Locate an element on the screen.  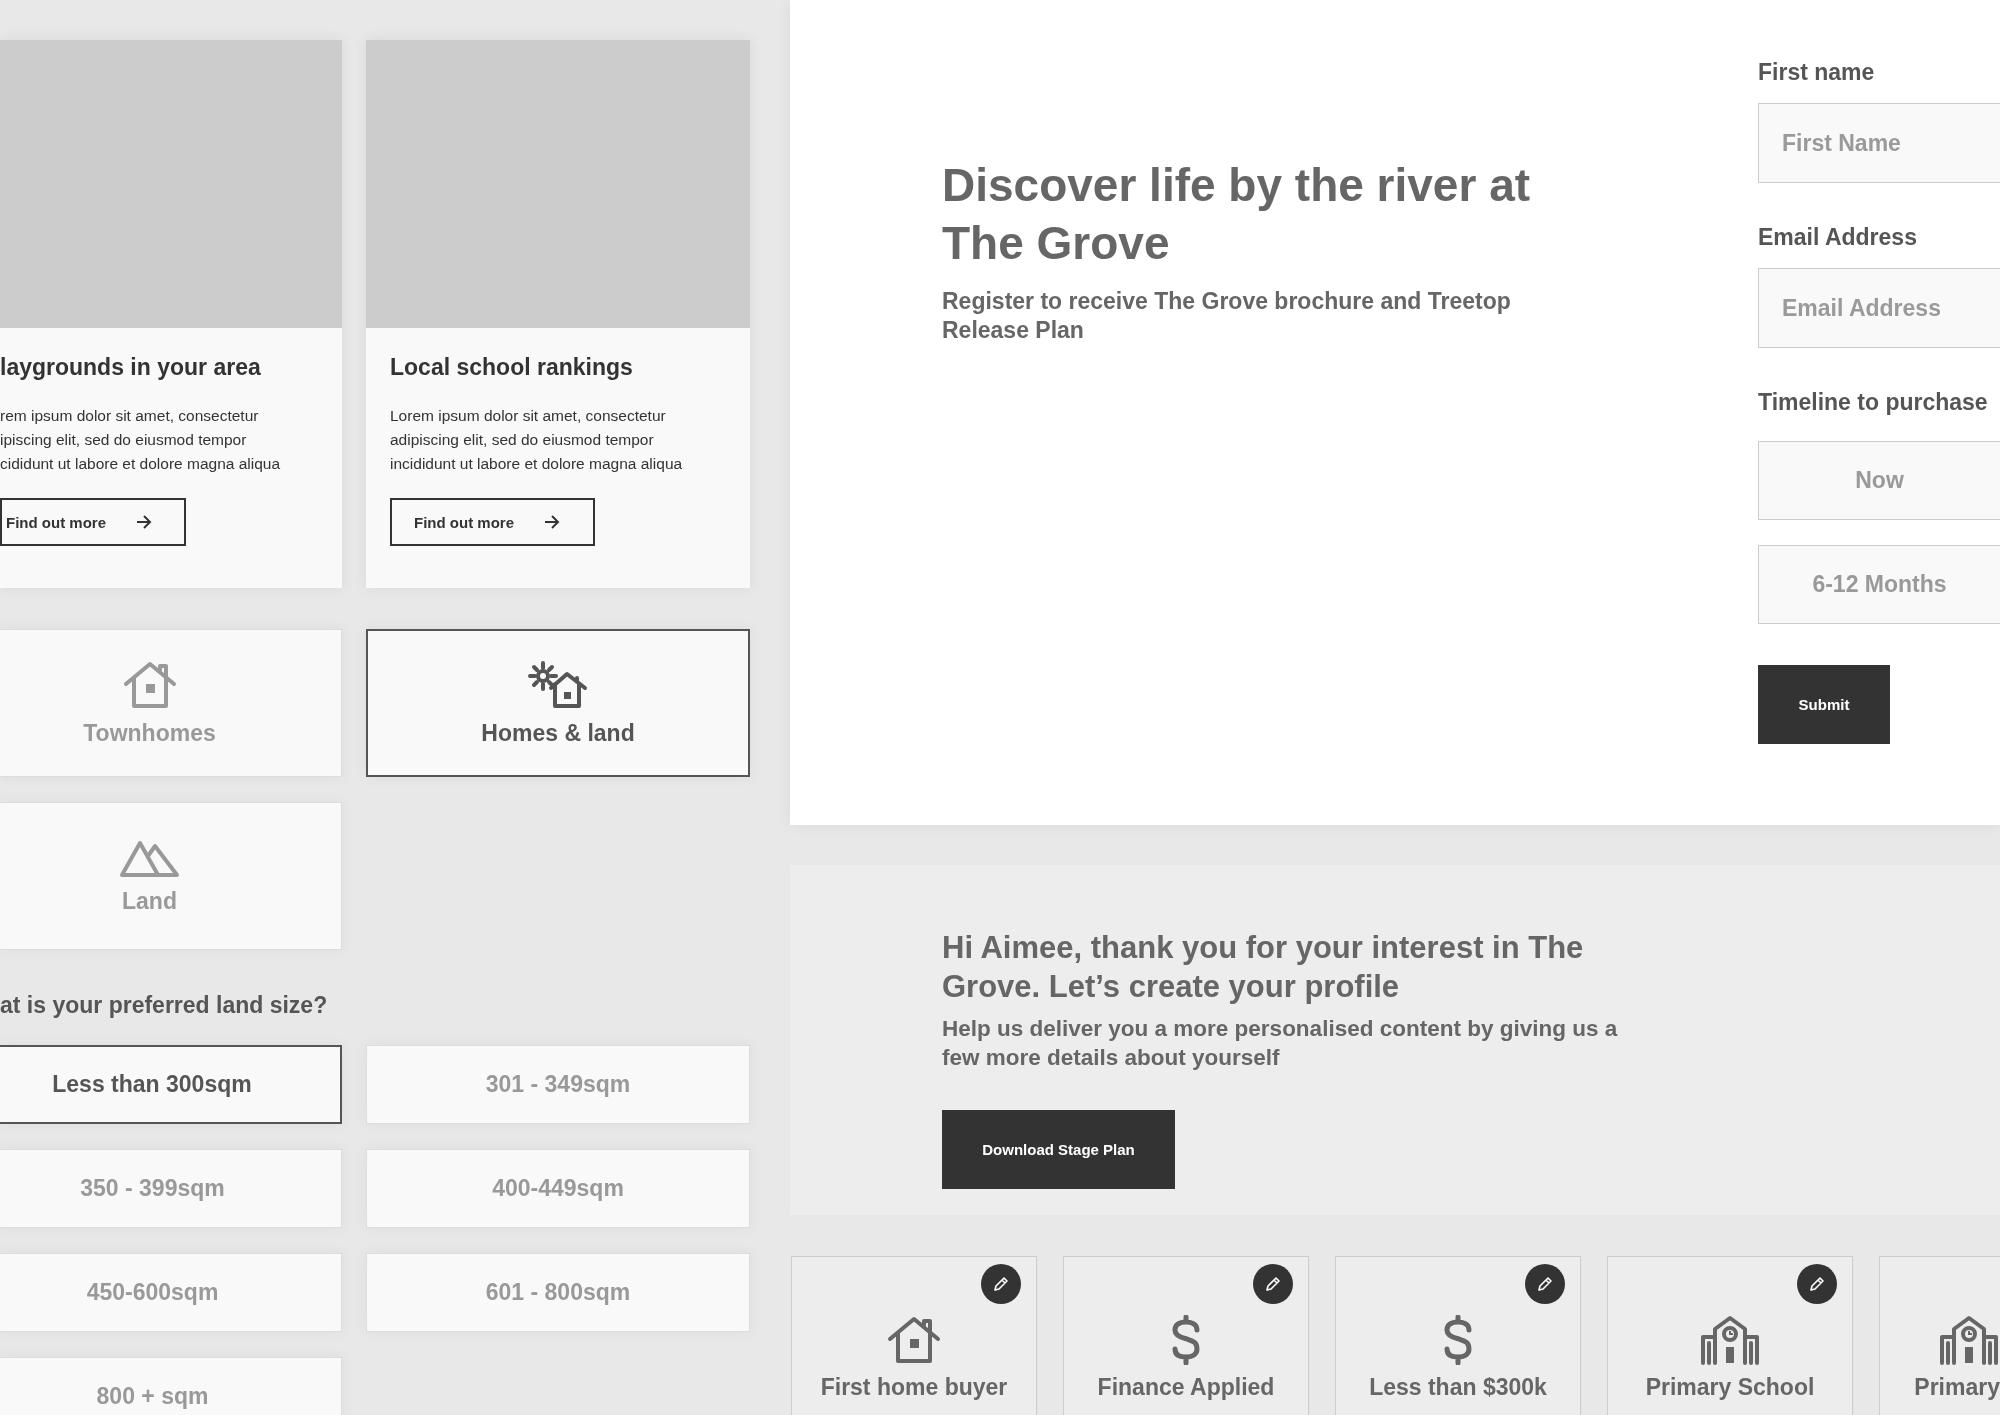
land-size-question: at is your preferred land size? is located at coordinates (164, 1005).